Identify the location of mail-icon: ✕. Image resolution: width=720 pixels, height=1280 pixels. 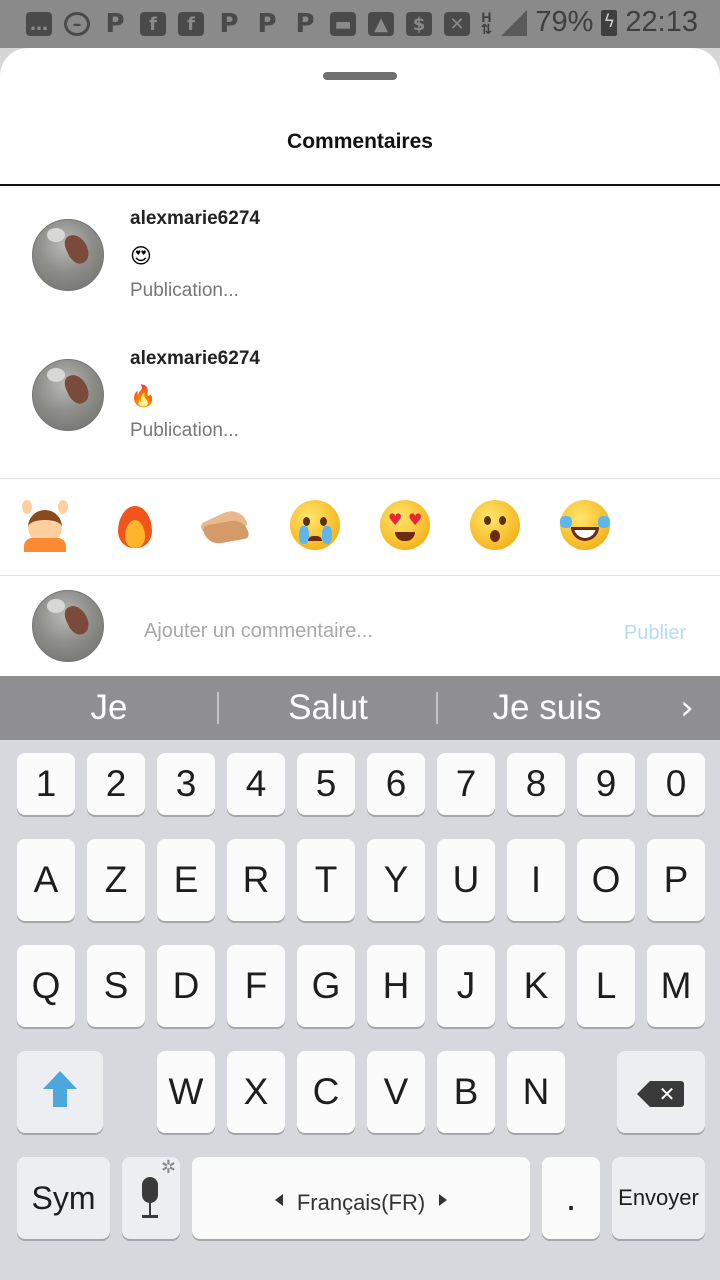
(457, 24).